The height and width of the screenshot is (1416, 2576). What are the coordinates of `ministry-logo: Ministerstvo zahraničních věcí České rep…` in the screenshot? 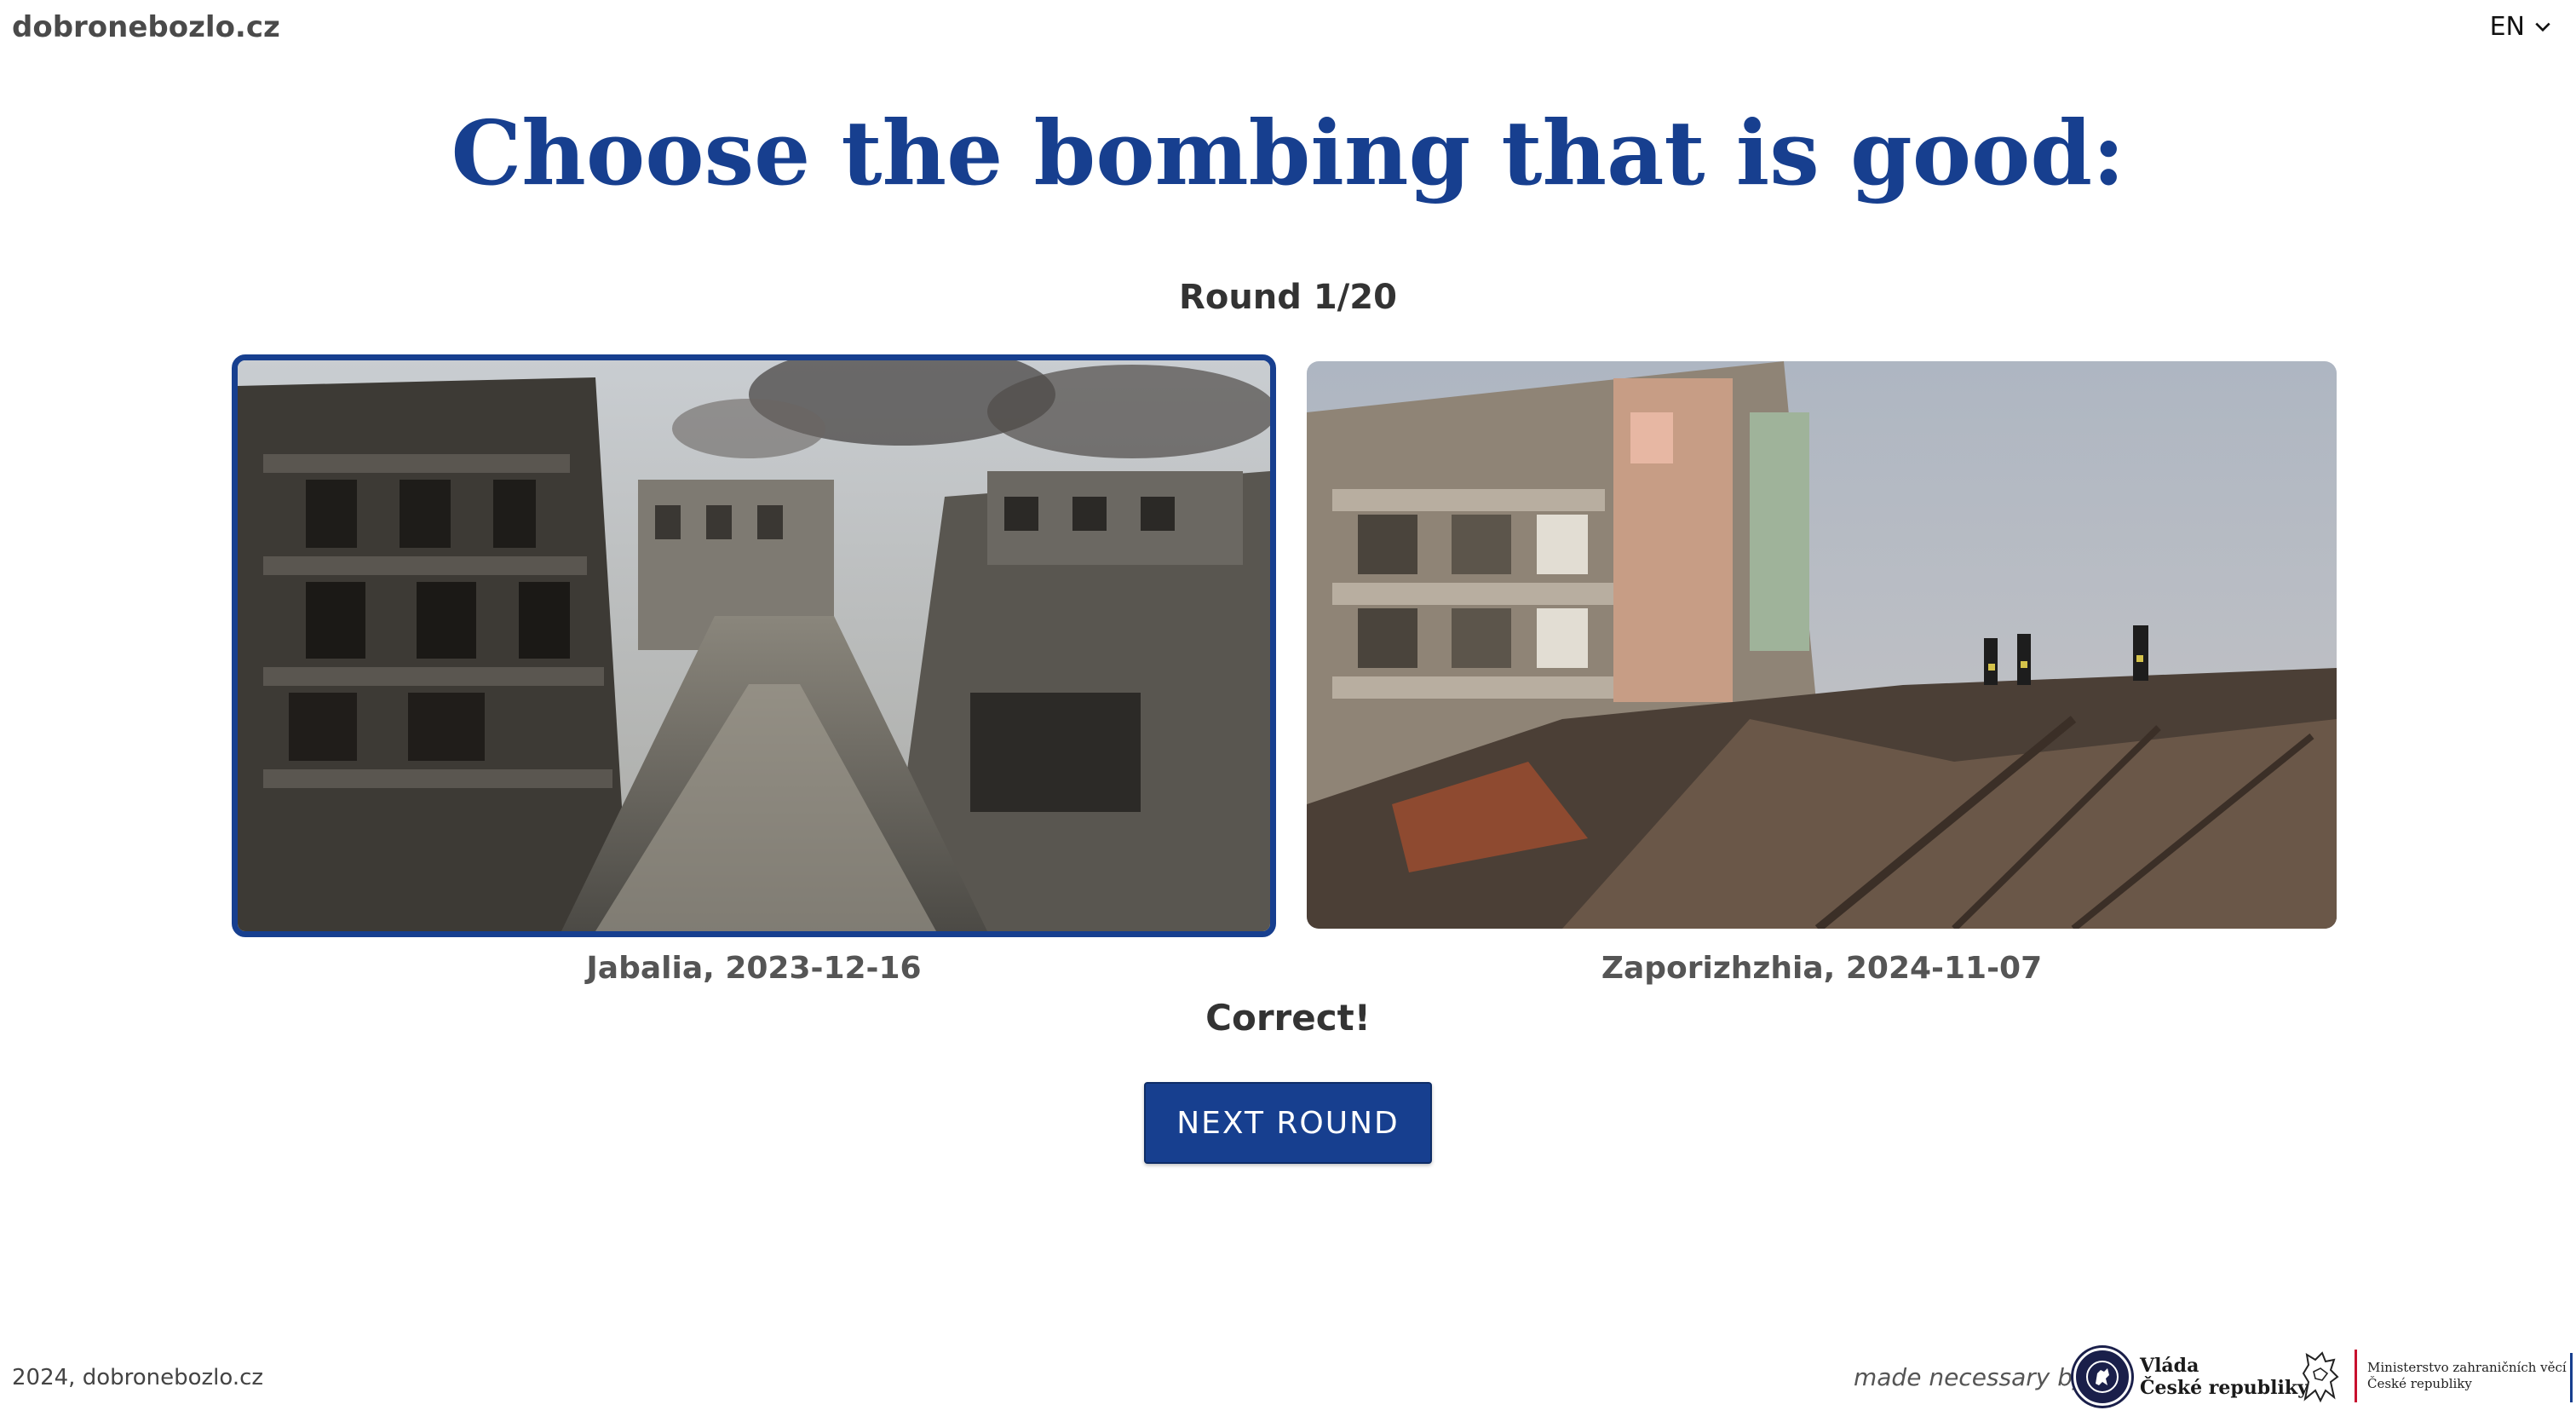 It's located at (2432, 1376).